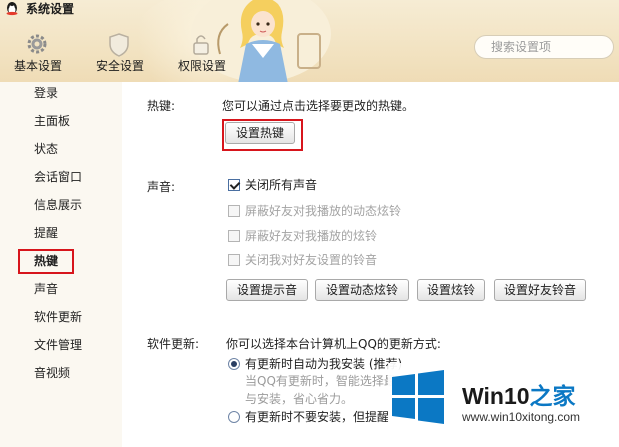 The height and width of the screenshot is (447, 619). Describe the element at coordinates (318, 106) in the screenshot. I see `hotkey-description: 您可以通过点击选择要更改的热键。` at that location.